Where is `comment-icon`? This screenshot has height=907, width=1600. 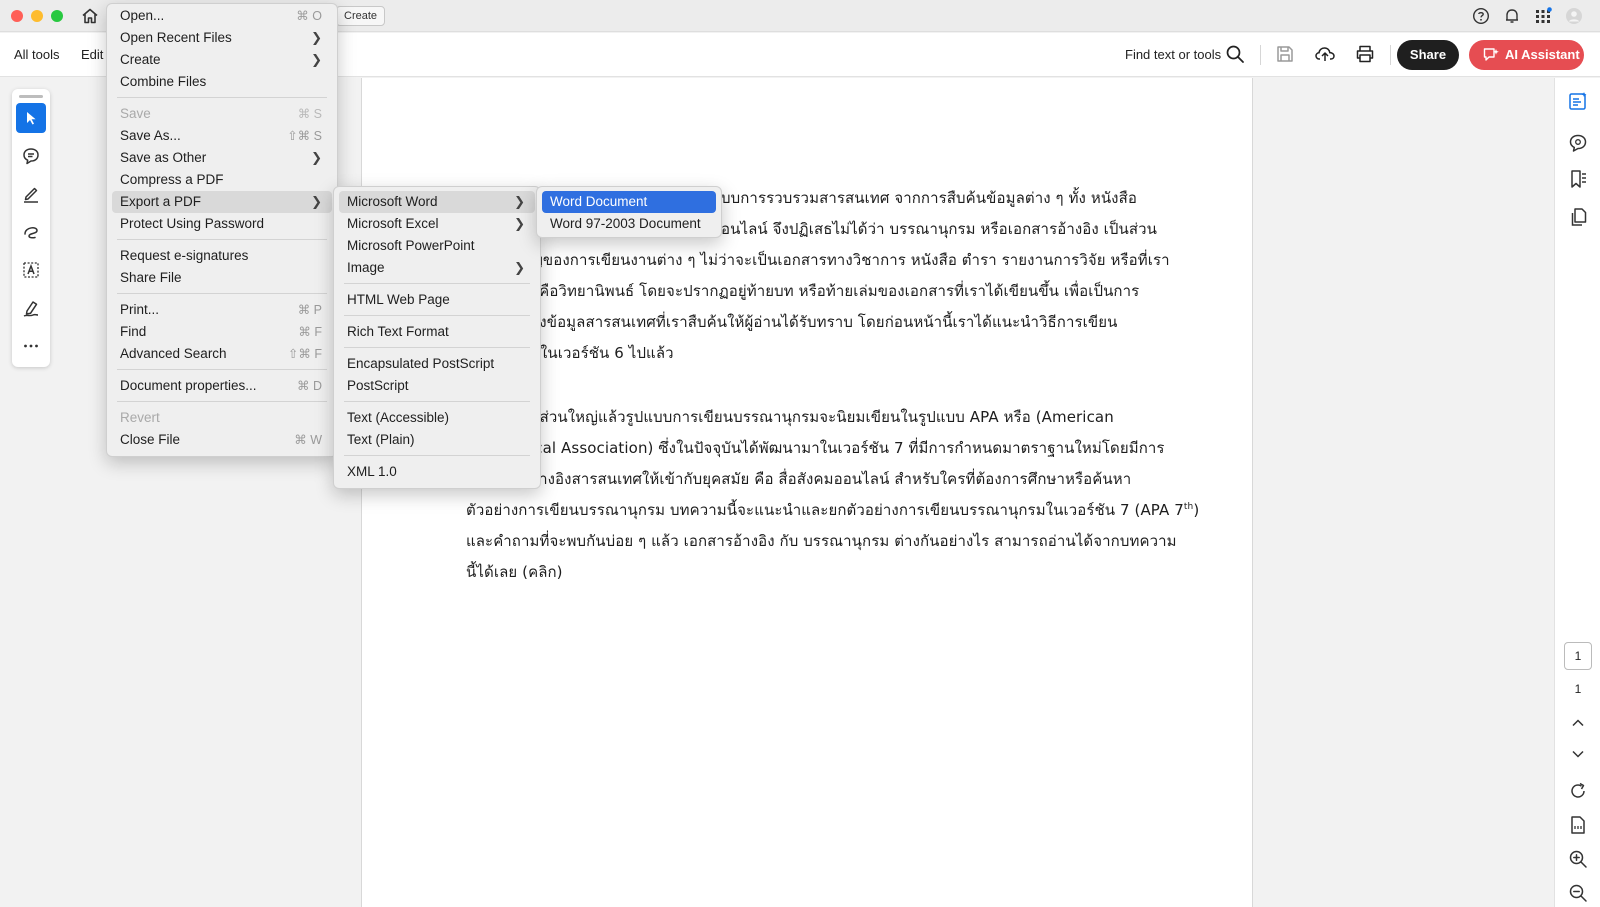
comment-icon is located at coordinates (31, 156).